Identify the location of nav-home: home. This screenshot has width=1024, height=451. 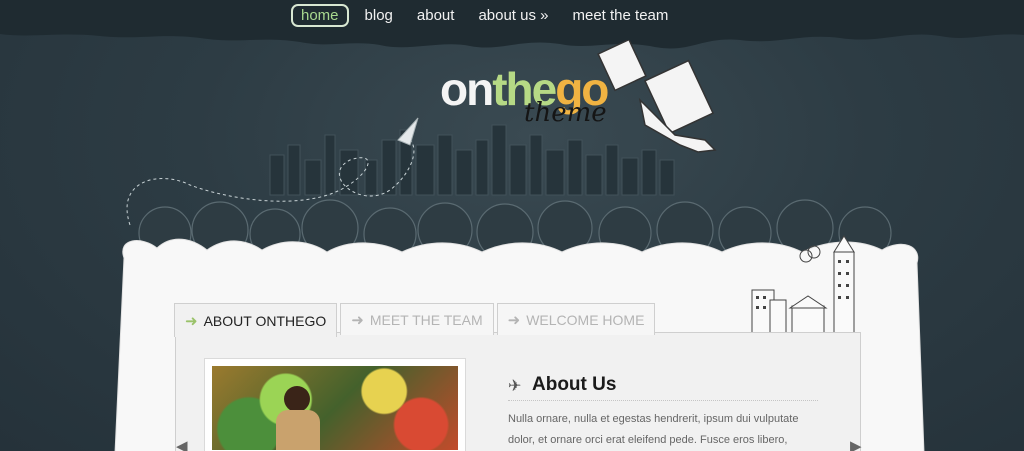
(320, 15).